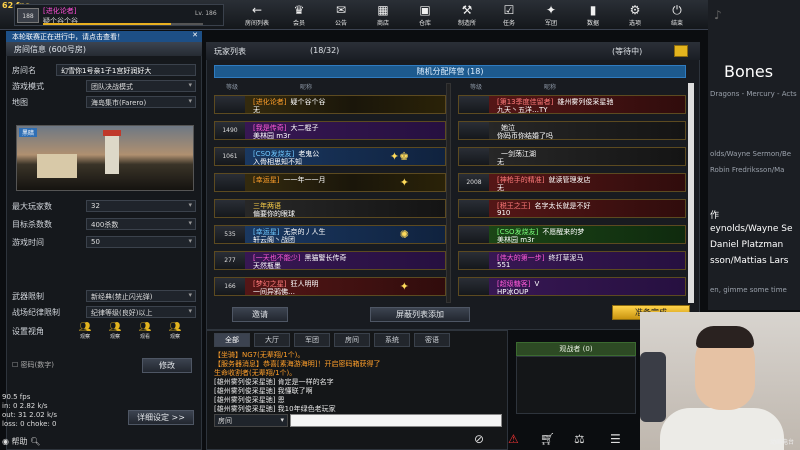 The width and height of the screenshot is (800, 450). Describe the element at coordinates (504, 265) in the screenshot. I see `player-clan: 551` at that location.